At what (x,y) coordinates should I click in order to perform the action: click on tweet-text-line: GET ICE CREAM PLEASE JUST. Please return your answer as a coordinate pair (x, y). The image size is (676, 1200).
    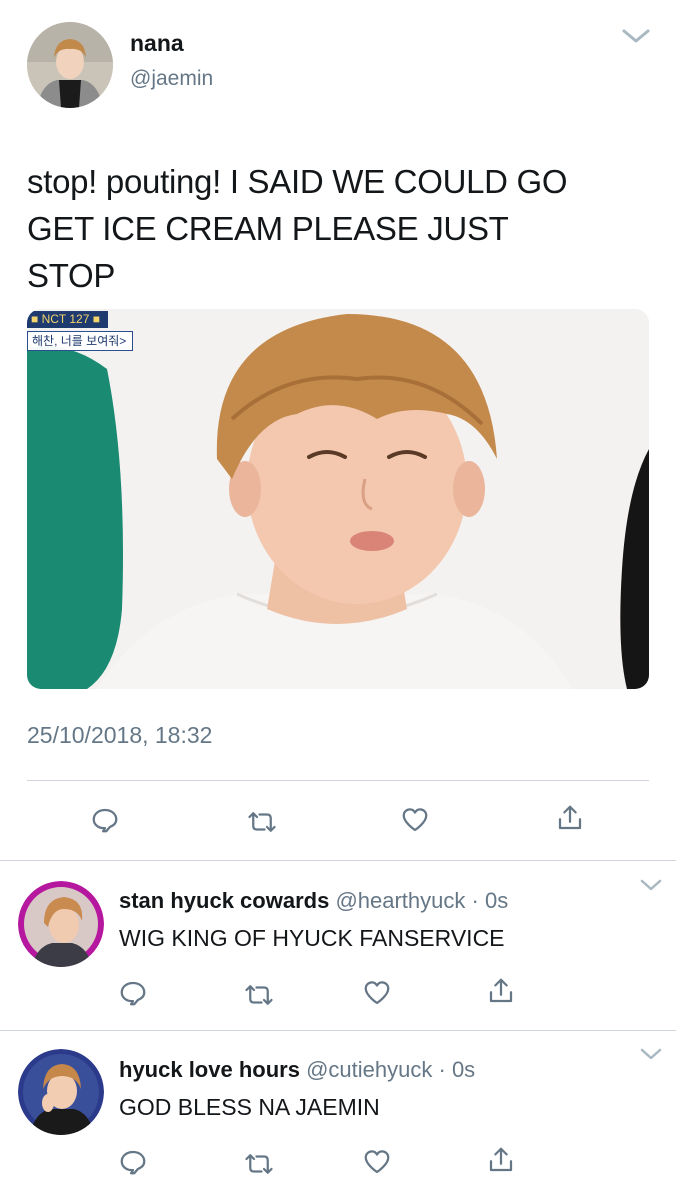
    Looking at the image, I should click on (268, 228).